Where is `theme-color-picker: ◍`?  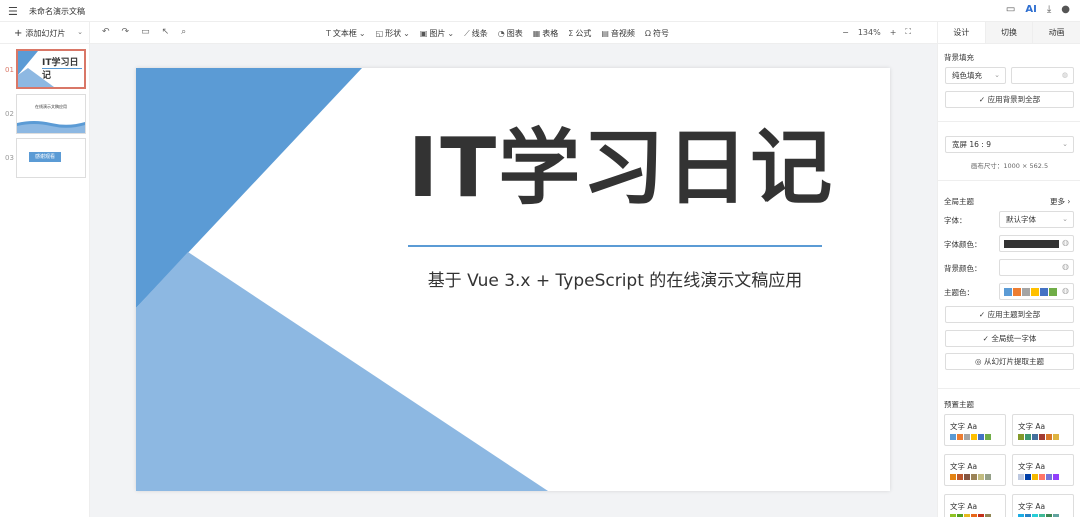
theme-color-picker: ◍ is located at coordinates (1036, 291).